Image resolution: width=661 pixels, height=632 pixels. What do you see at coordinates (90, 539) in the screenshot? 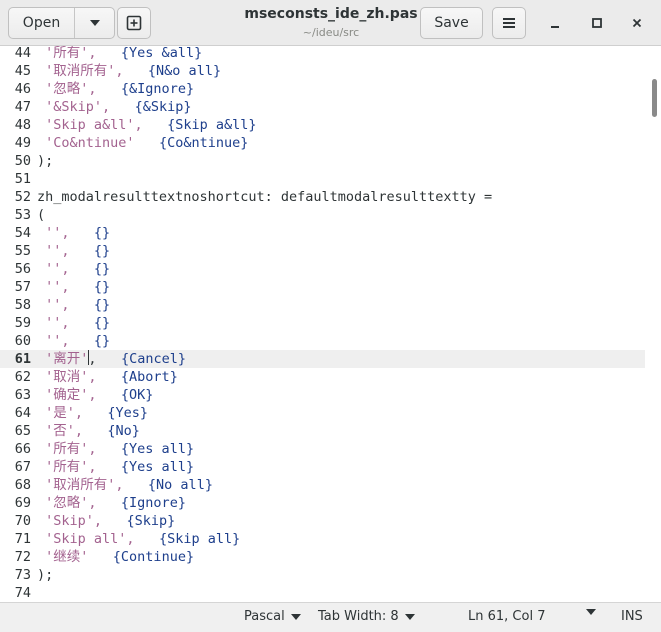
I see `string-literal: 'Skip all',` at bounding box center [90, 539].